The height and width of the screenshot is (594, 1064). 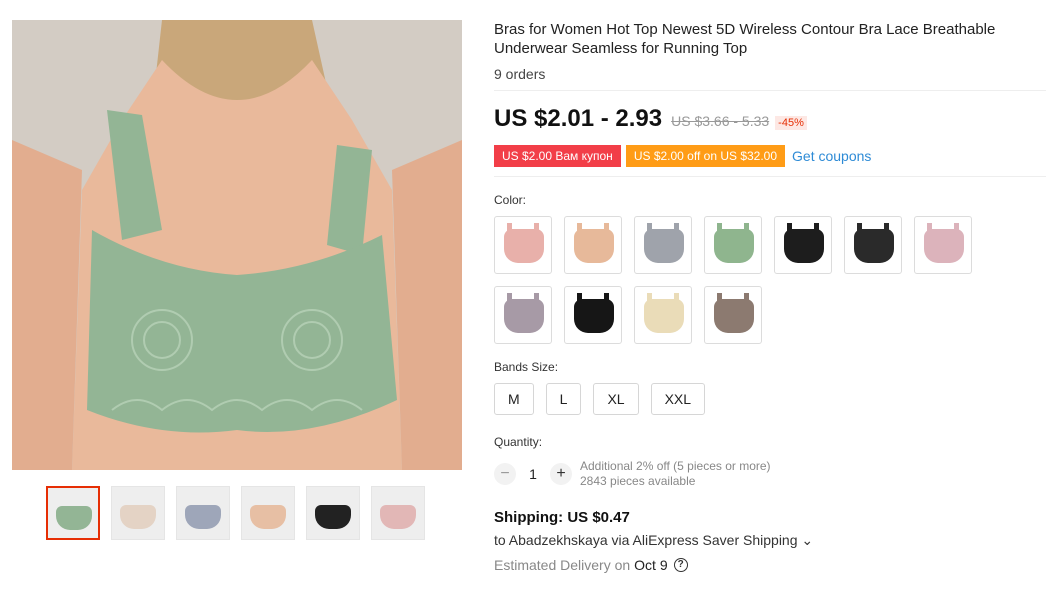 I want to click on quantity-input: 1, so click(x=533, y=474).